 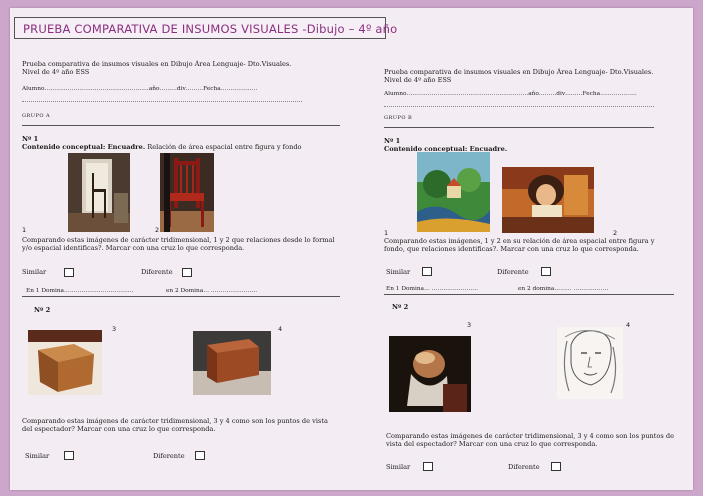 I want to click on right-diferente-checkbox, so click(x=546, y=271).